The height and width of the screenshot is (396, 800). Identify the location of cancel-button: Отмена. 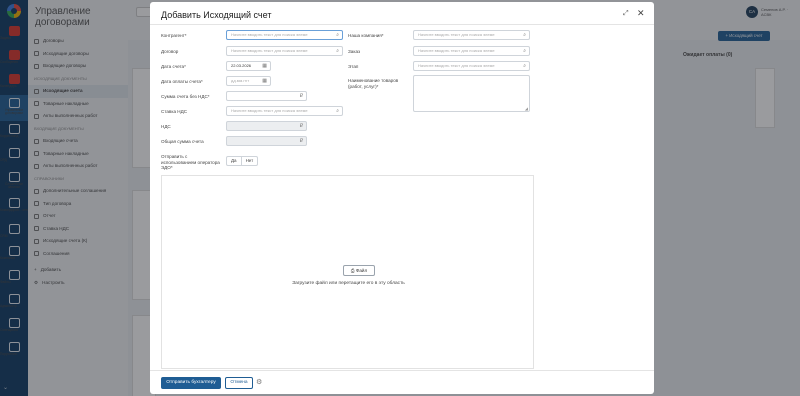
(239, 383).